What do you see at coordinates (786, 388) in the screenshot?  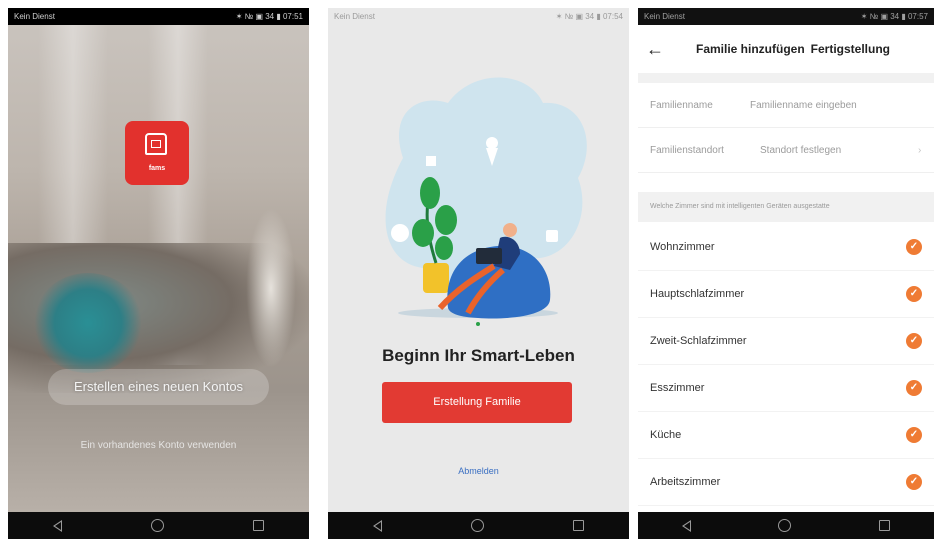 I see `room-item: Esszimmer ✓` at bounding box center [786, 388].